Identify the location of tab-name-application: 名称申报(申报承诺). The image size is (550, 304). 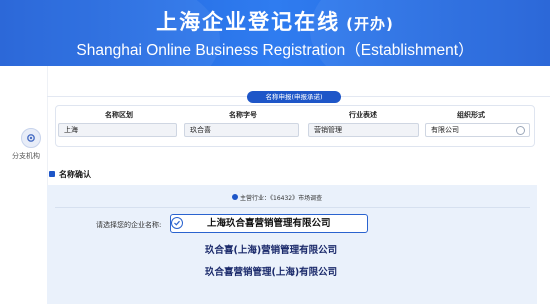
(294, 97).